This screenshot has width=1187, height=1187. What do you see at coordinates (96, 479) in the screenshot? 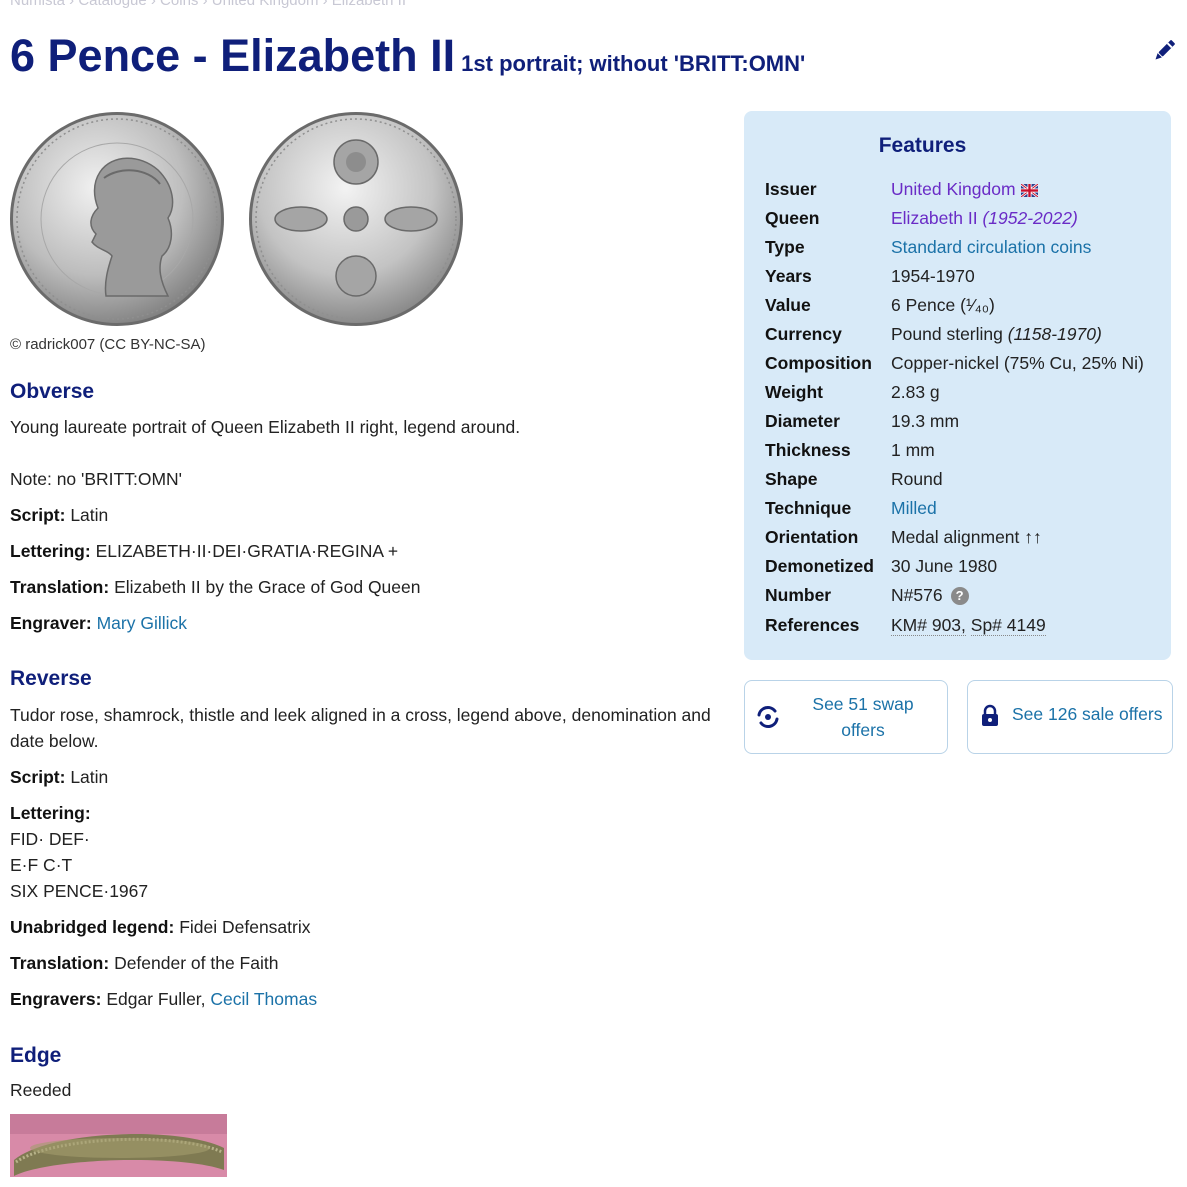
I see `obverse-note: Note: no 'BRITT:OMN'` at bounding box center [96, 479].